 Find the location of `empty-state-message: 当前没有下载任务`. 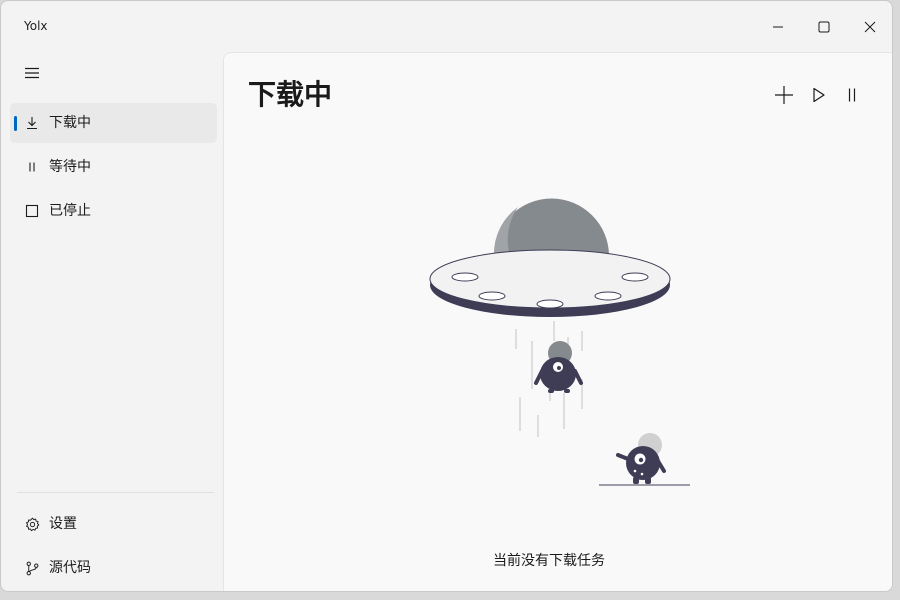

empty-state-message: 当前没有下载任务 is located at coordinates (549, 561).